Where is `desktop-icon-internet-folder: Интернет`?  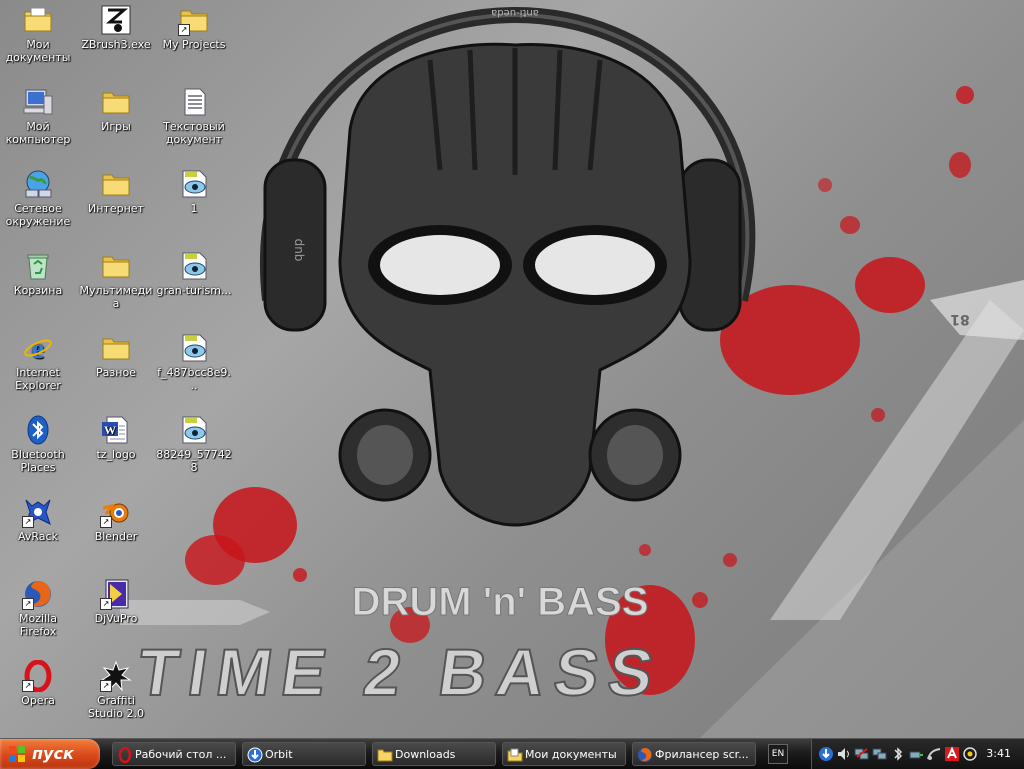 desktop-icon-internet-folder: Интернет is located at coordinates (116, 191).